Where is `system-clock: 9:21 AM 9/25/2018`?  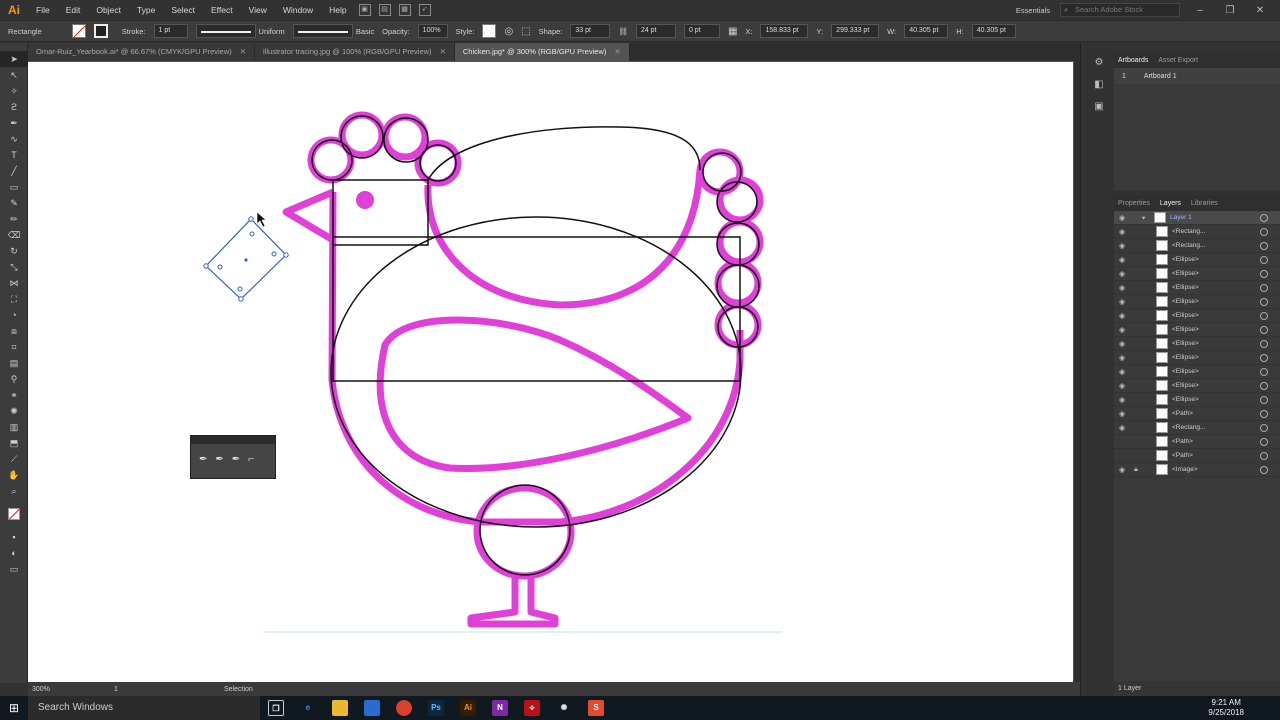 system-clock: 9:21 AM 9/25/2018 is located at coordinates (1244, 708).